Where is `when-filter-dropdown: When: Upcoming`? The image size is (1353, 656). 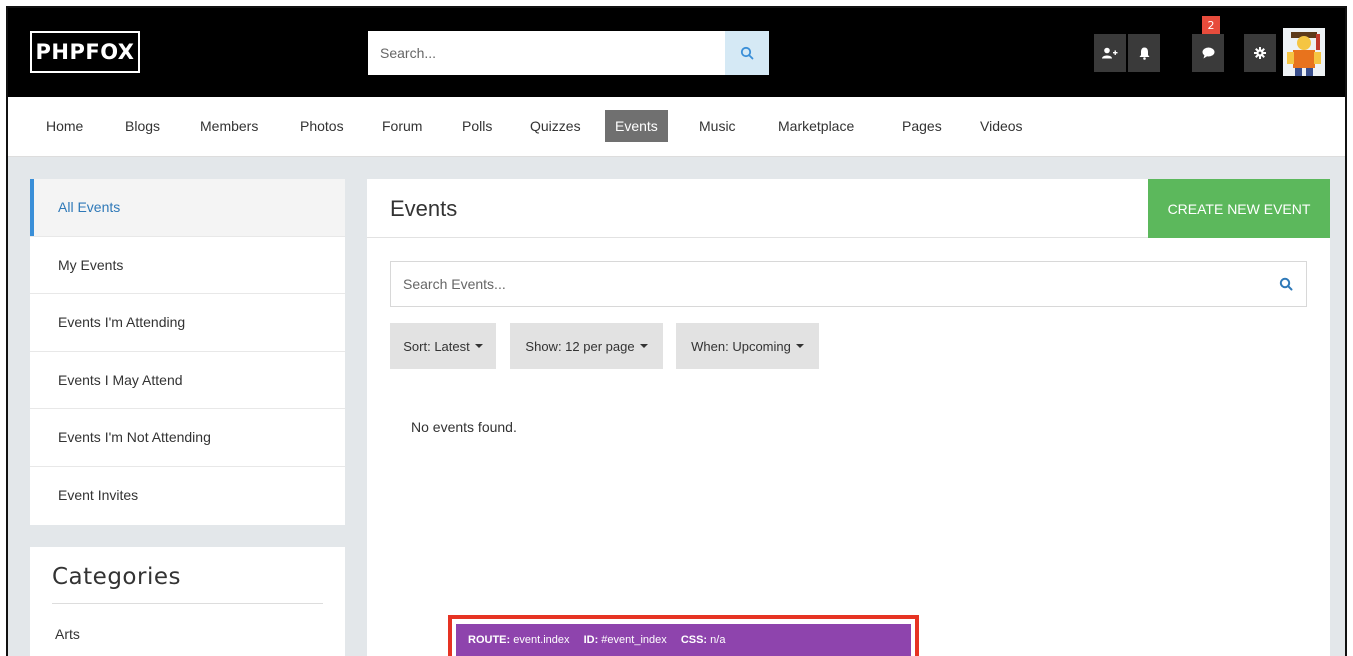 when-filter-dropdown: When: Upcoming is located at coordinates (747, 346).